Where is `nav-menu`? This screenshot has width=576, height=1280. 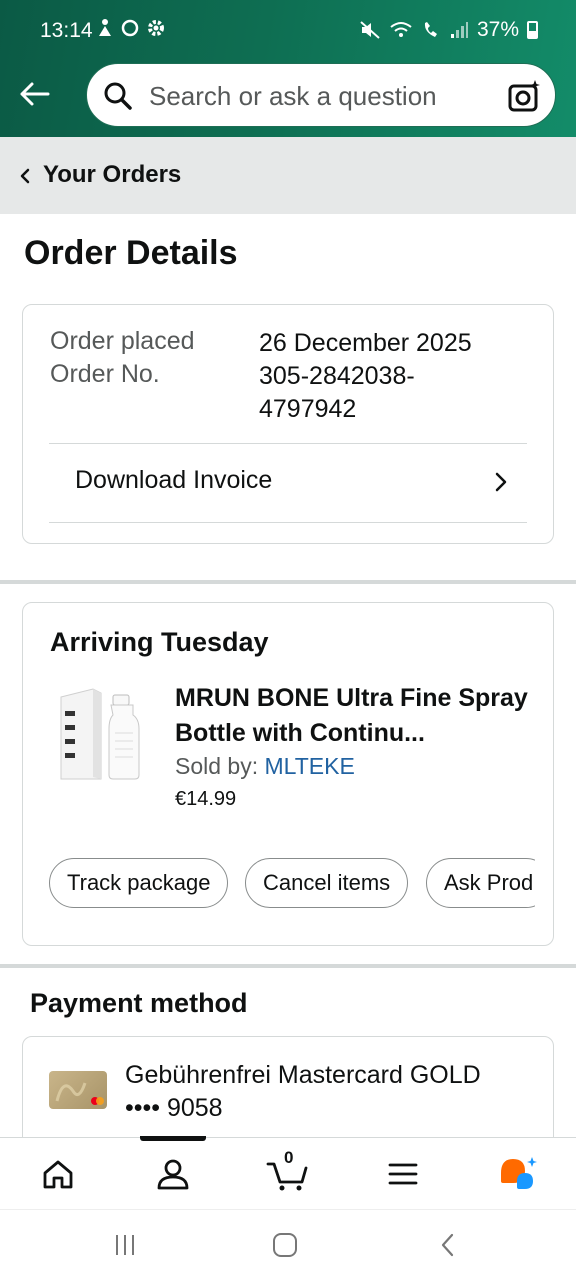 nav-menu is located at coordinates (403, 1174).